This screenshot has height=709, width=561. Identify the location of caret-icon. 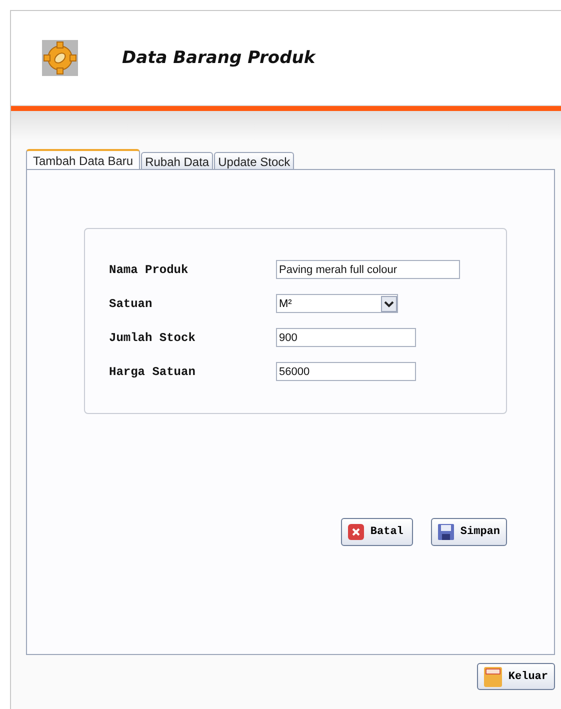
(389, 304).